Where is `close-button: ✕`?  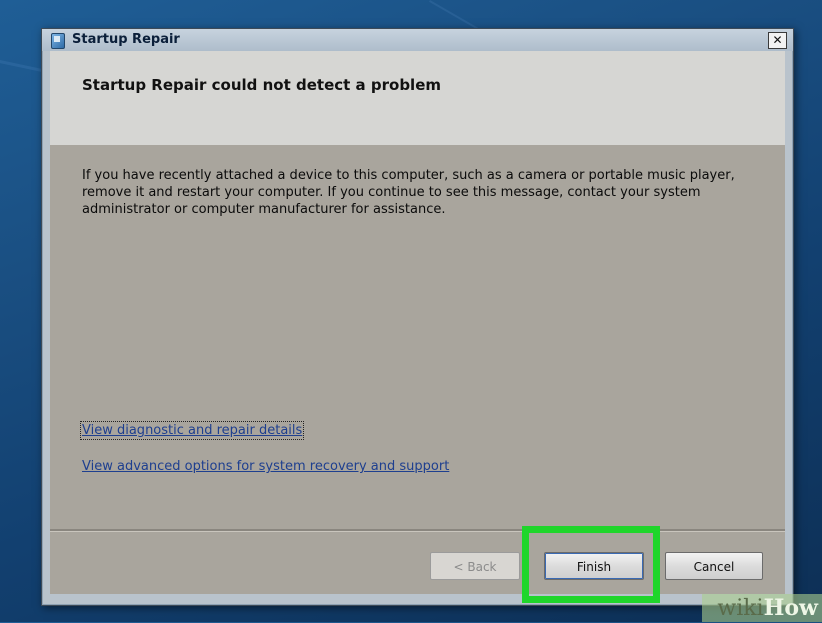 close-button: ✕ is located at coordinates (777, 40).